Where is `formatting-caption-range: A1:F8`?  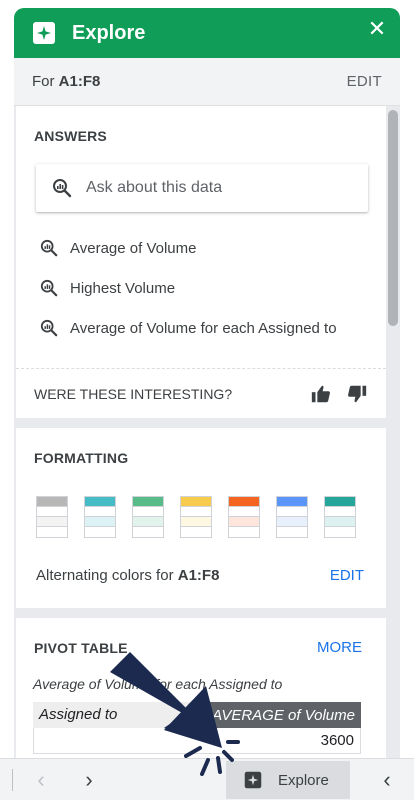 formatting-caption-range: A1:F8 is located at coordinates (198, 575).